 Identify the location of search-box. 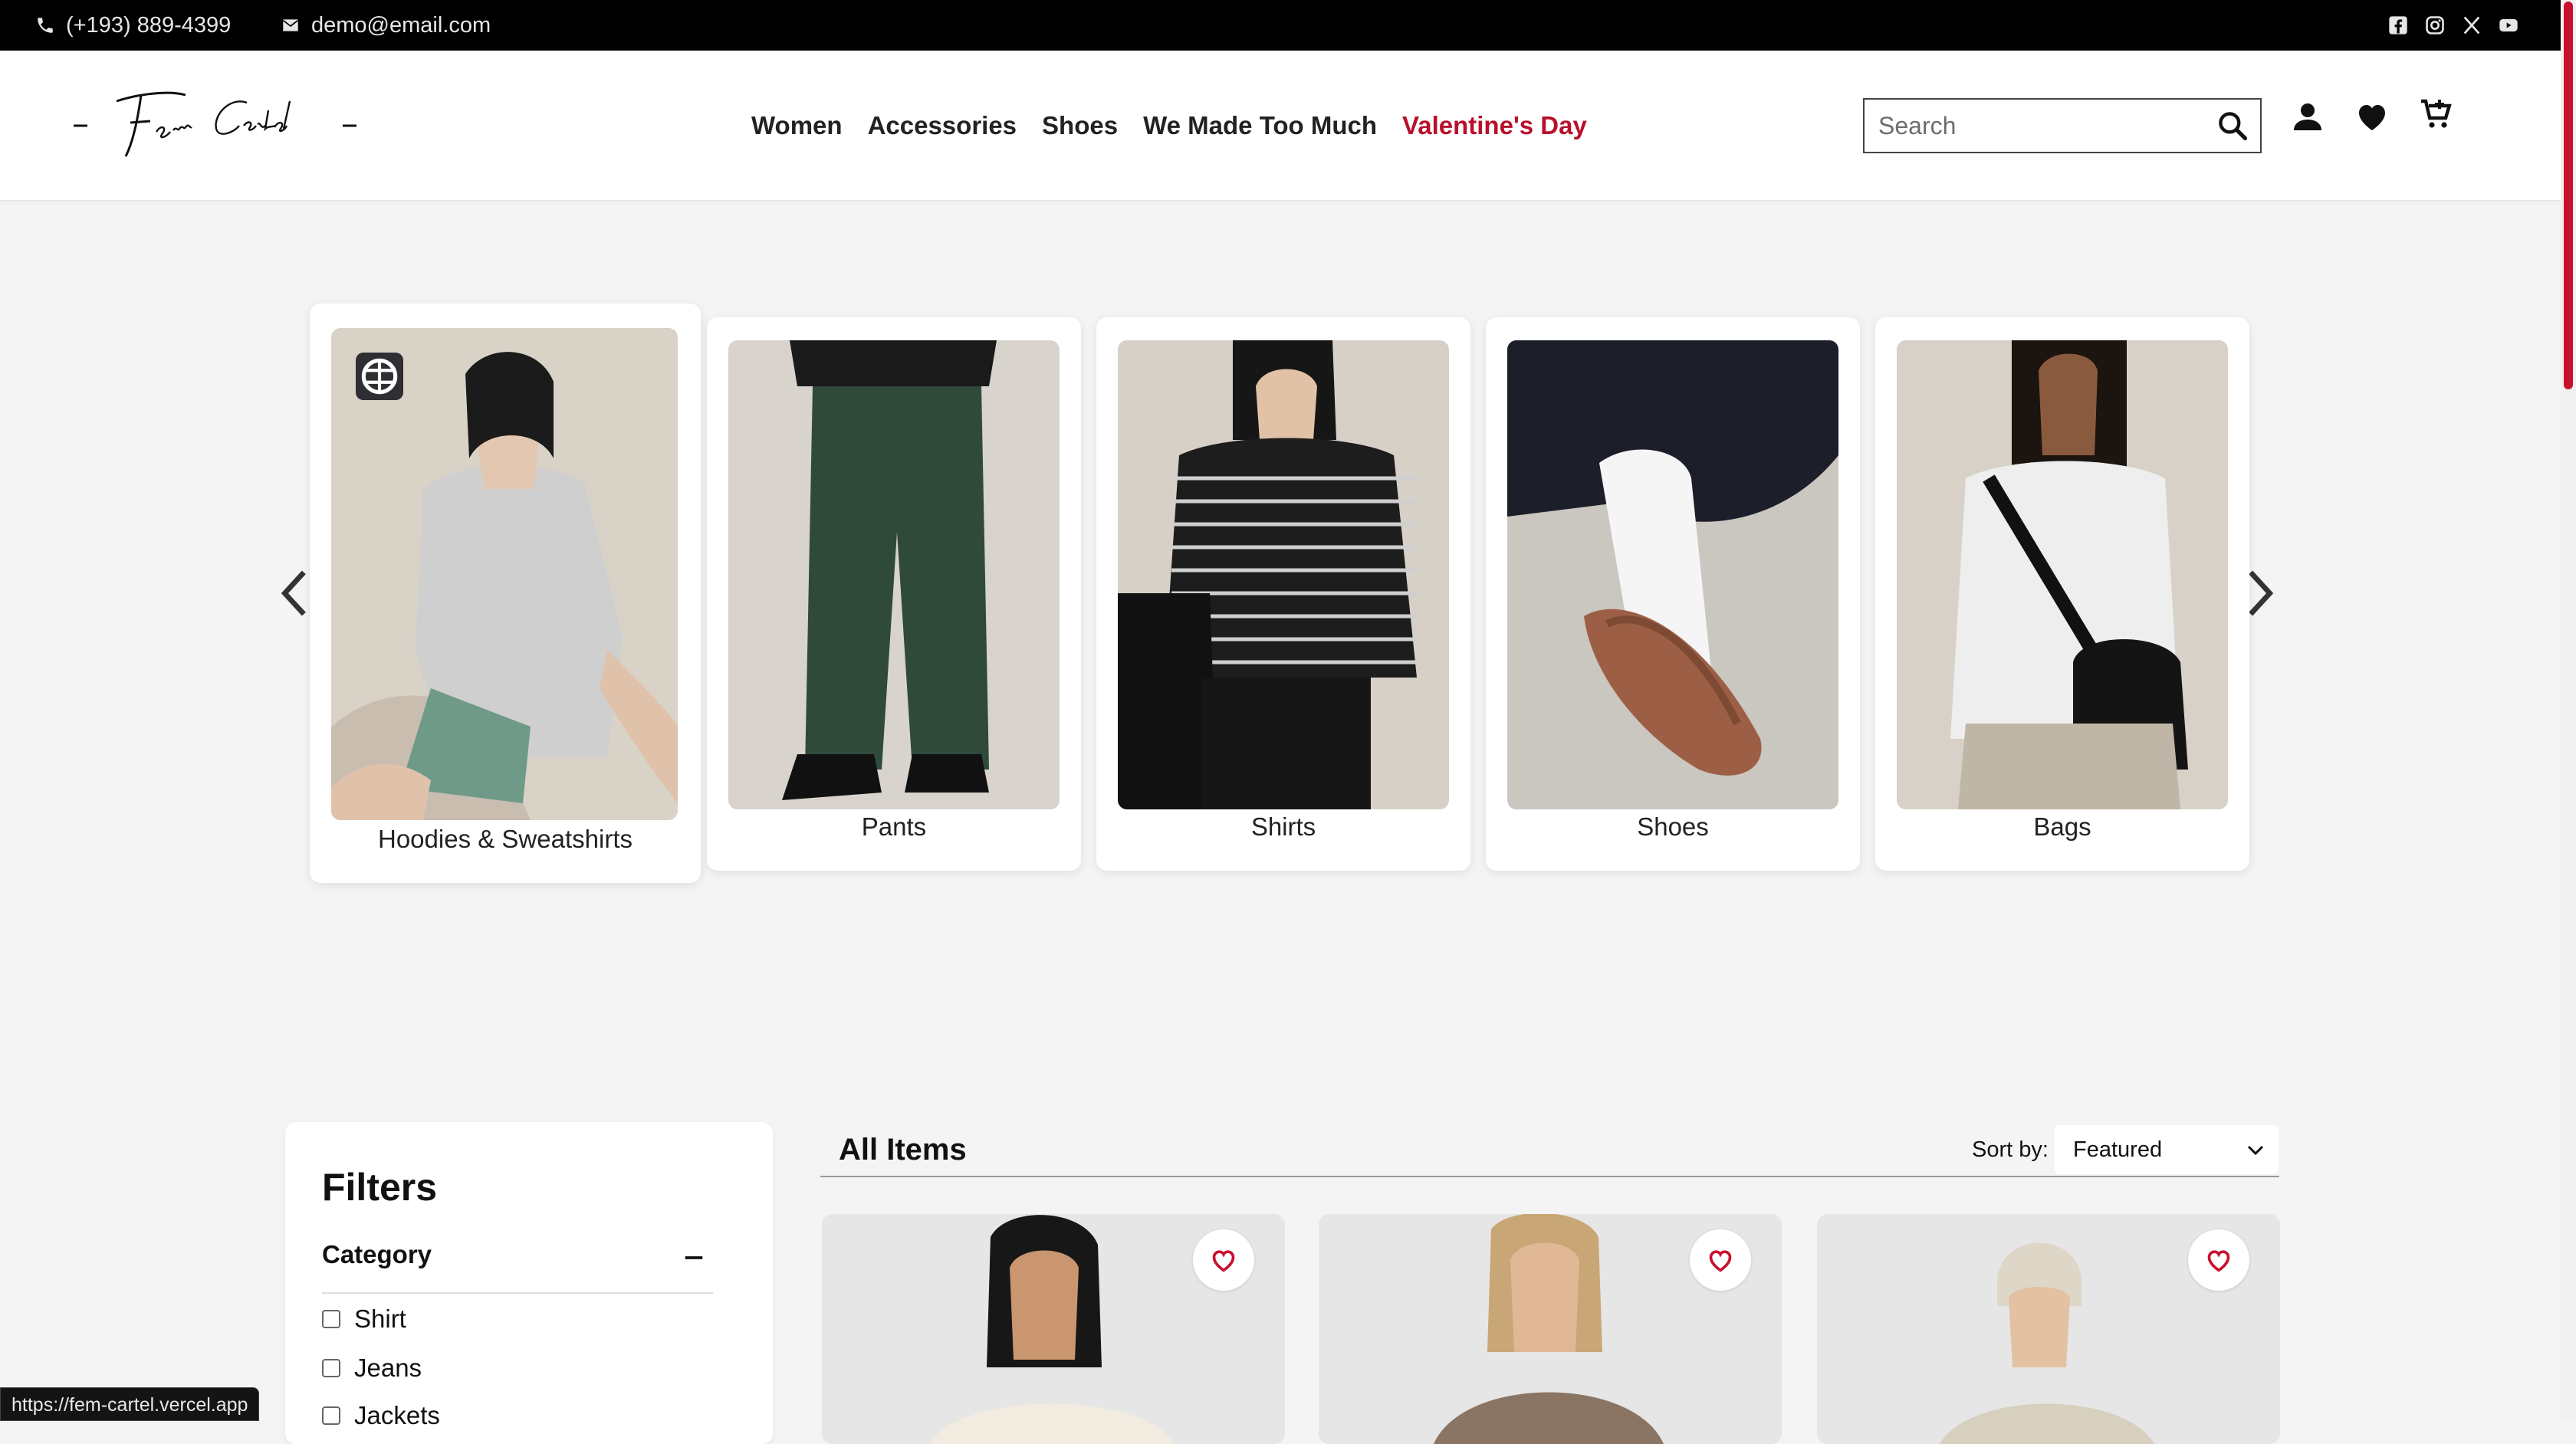
(2063, 126).